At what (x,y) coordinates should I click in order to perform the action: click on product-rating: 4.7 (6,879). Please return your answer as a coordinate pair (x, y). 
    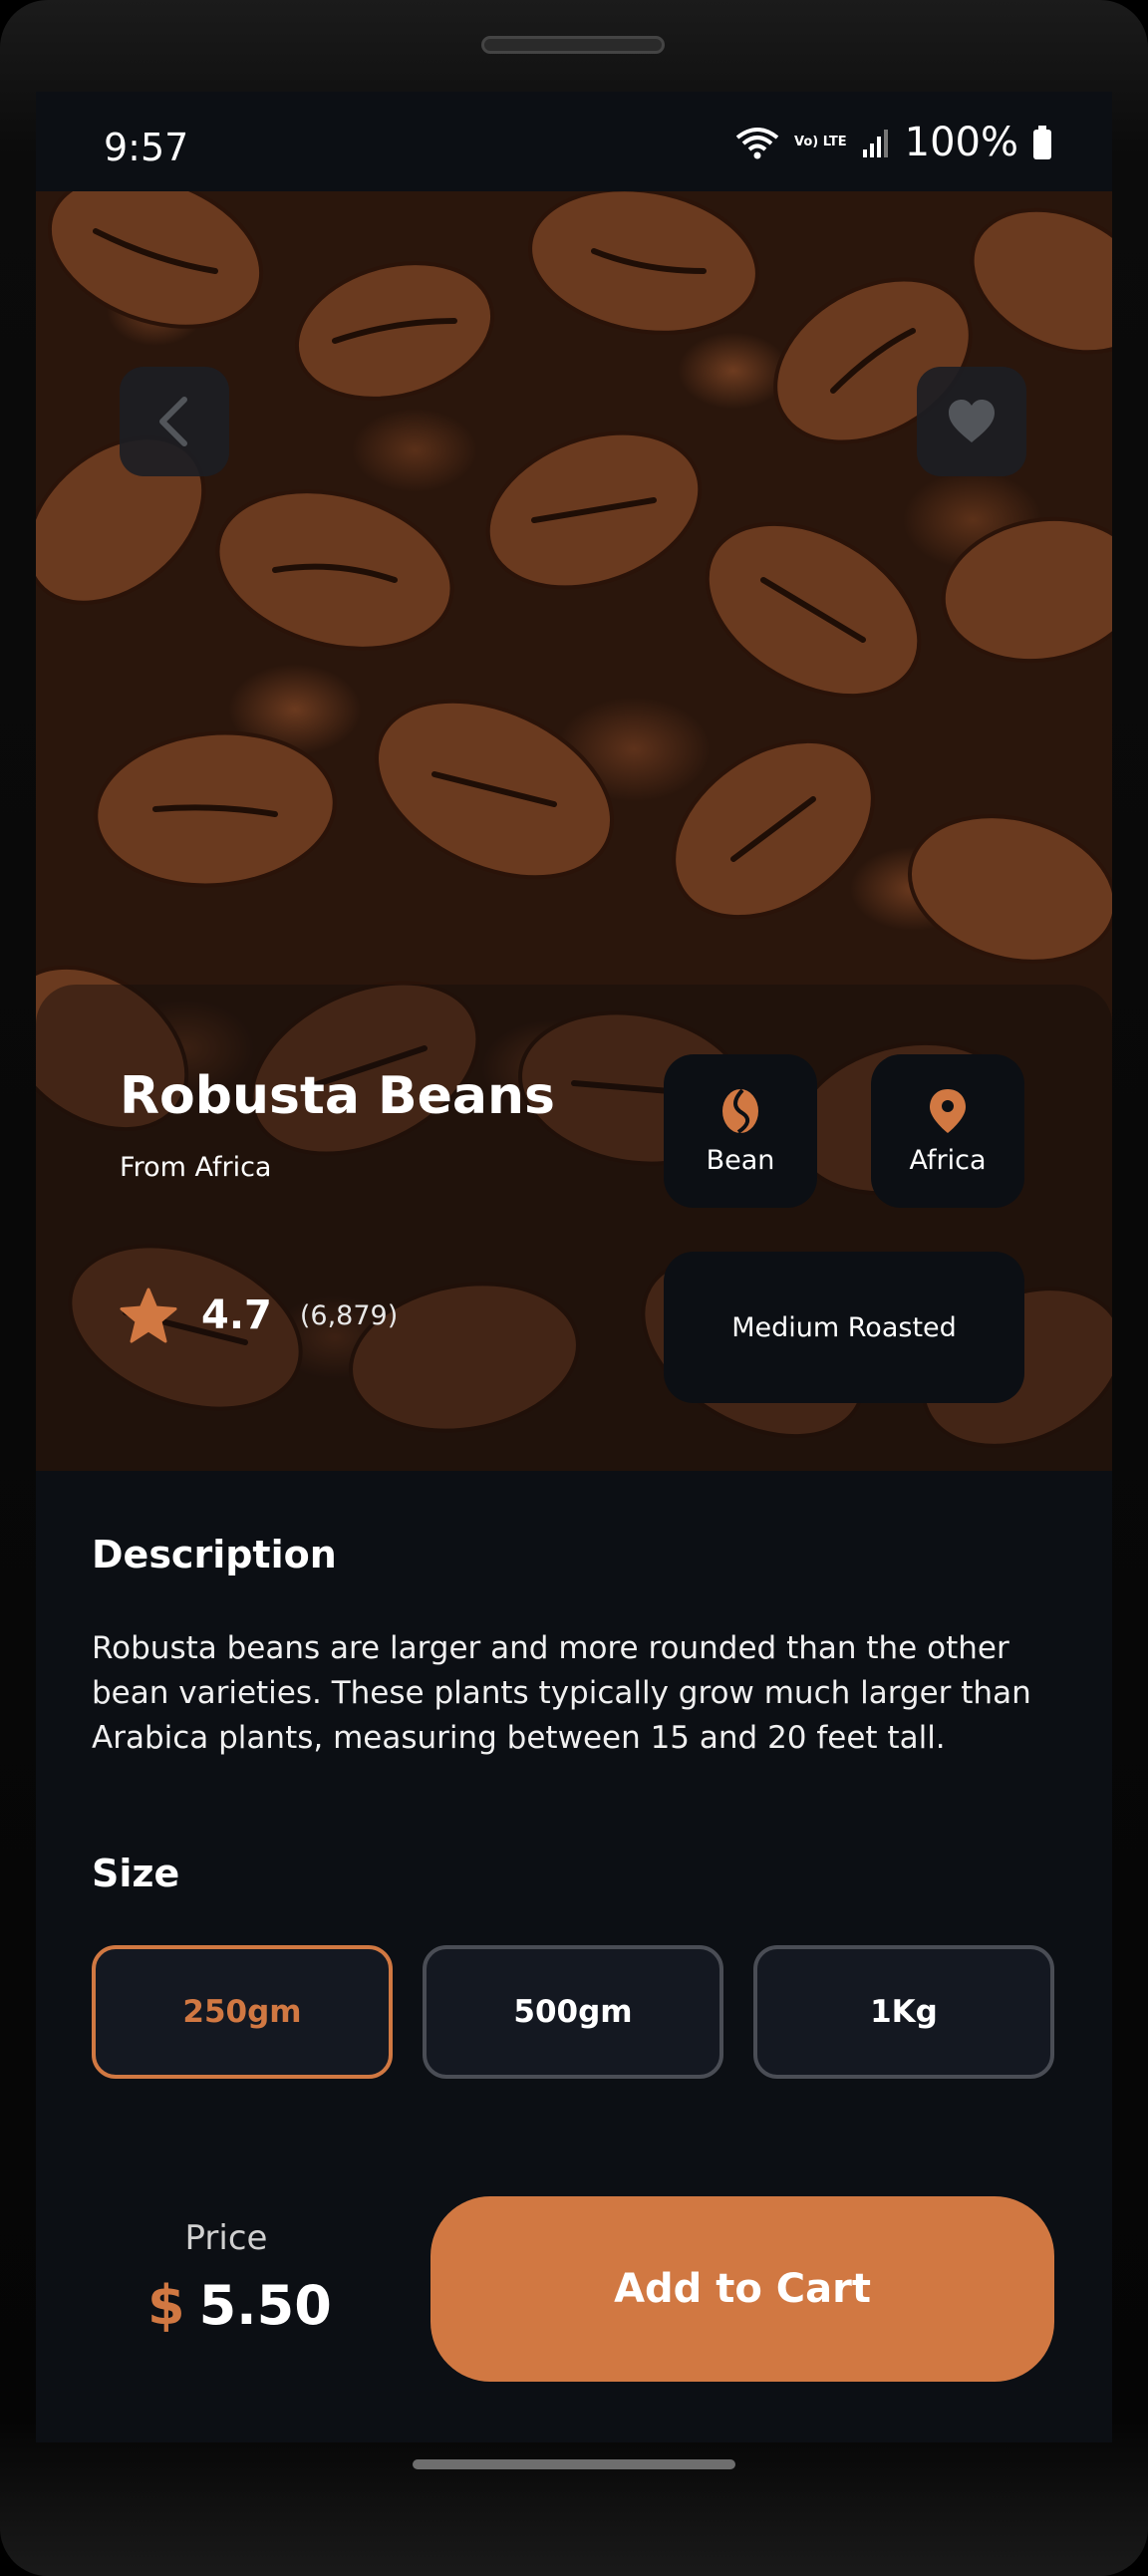
    Looking at the image, I should click on (259, 1315).